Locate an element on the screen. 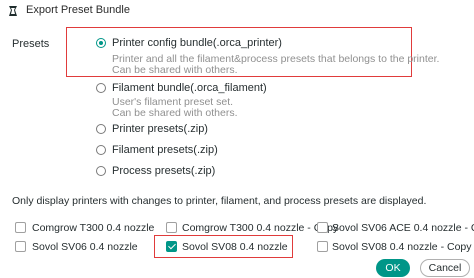 This screenshot has height=278, width=474. checkbox-comgrow-t300 is located at coordinates (20, 227).